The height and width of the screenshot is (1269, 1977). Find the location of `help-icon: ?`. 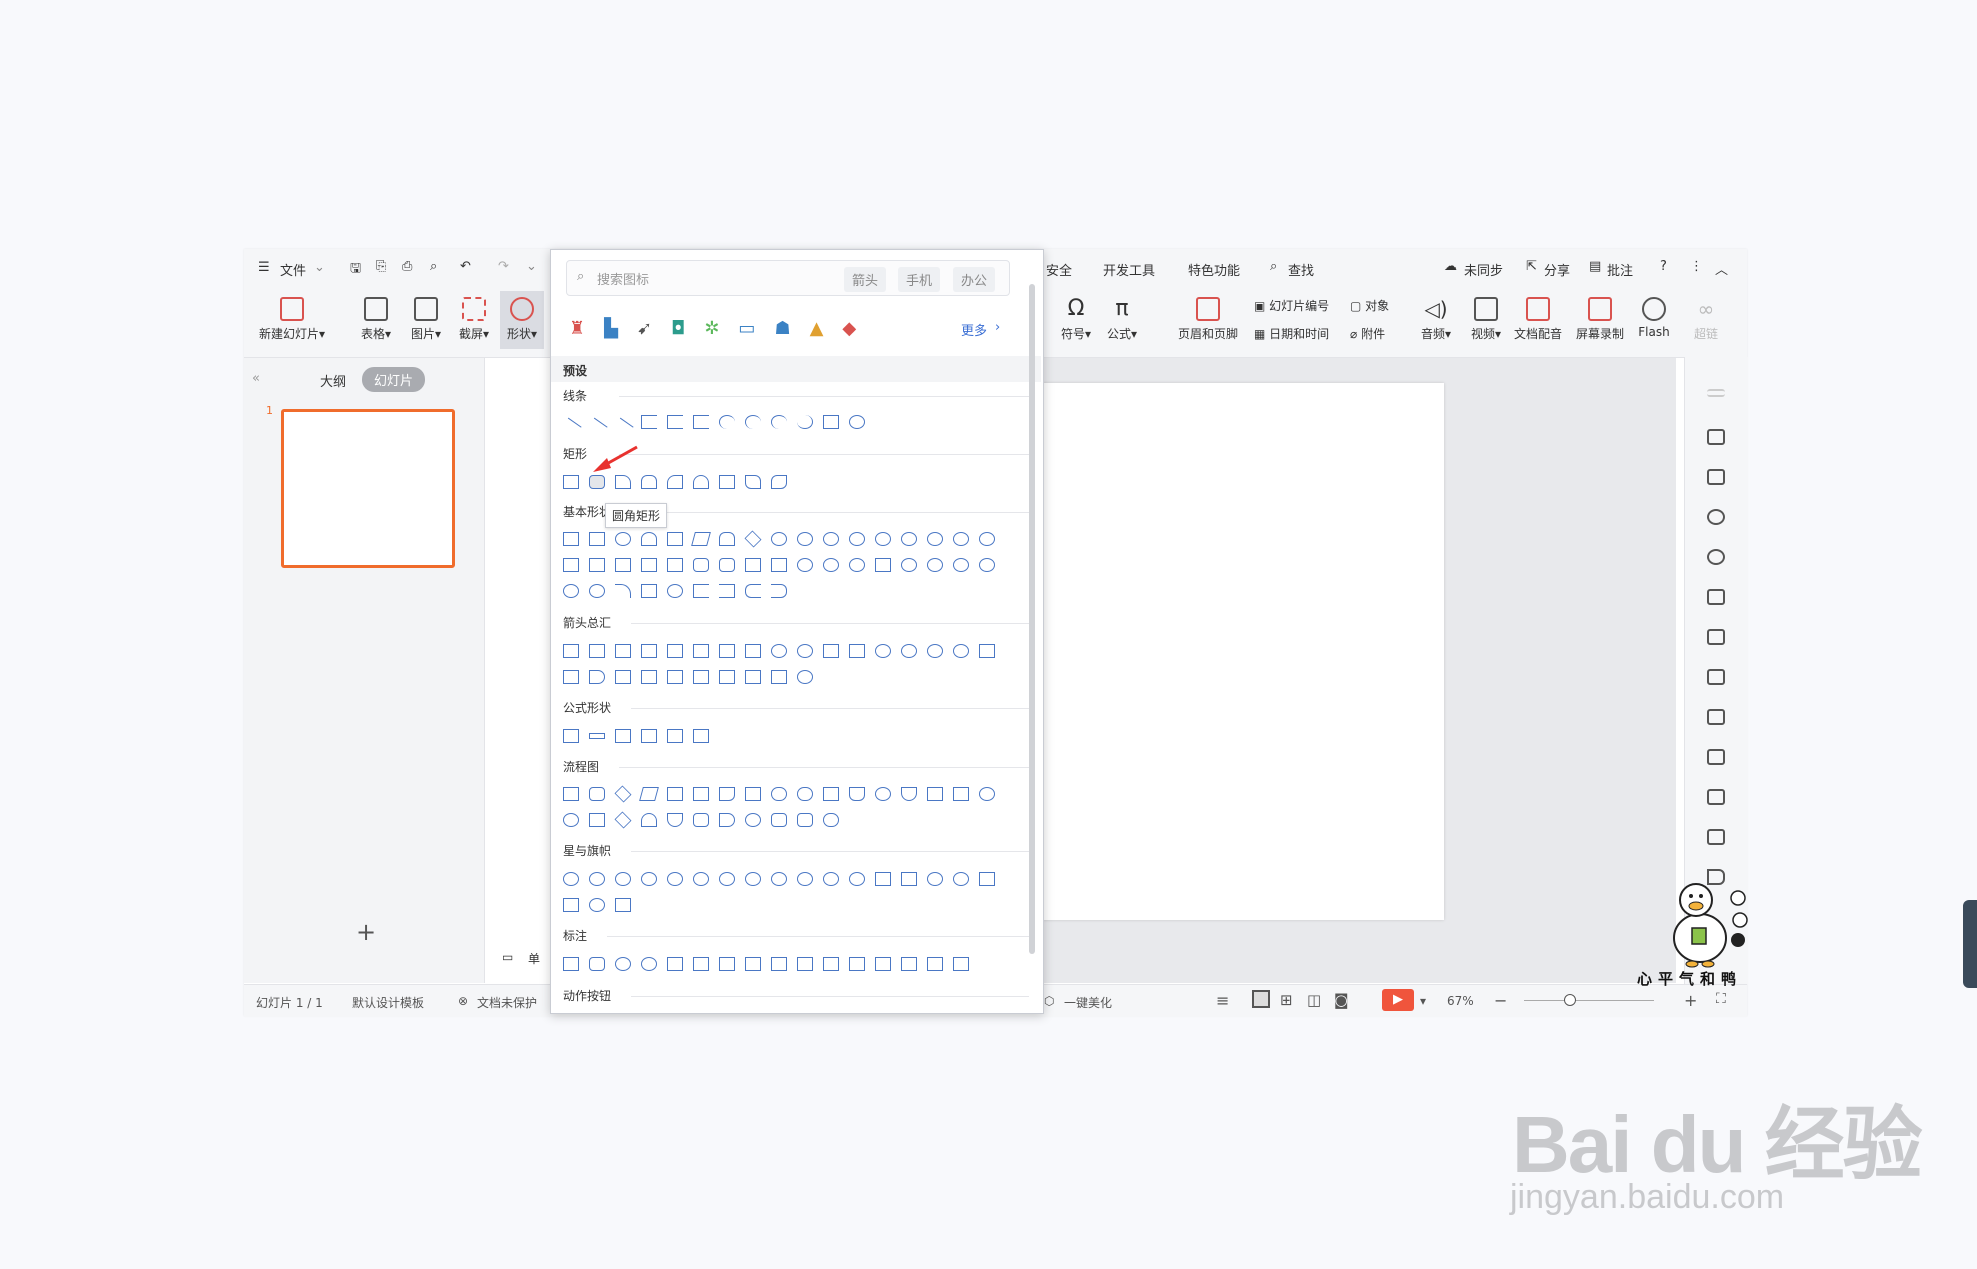

help-icon: ? is located at coordinates (1663, 266).